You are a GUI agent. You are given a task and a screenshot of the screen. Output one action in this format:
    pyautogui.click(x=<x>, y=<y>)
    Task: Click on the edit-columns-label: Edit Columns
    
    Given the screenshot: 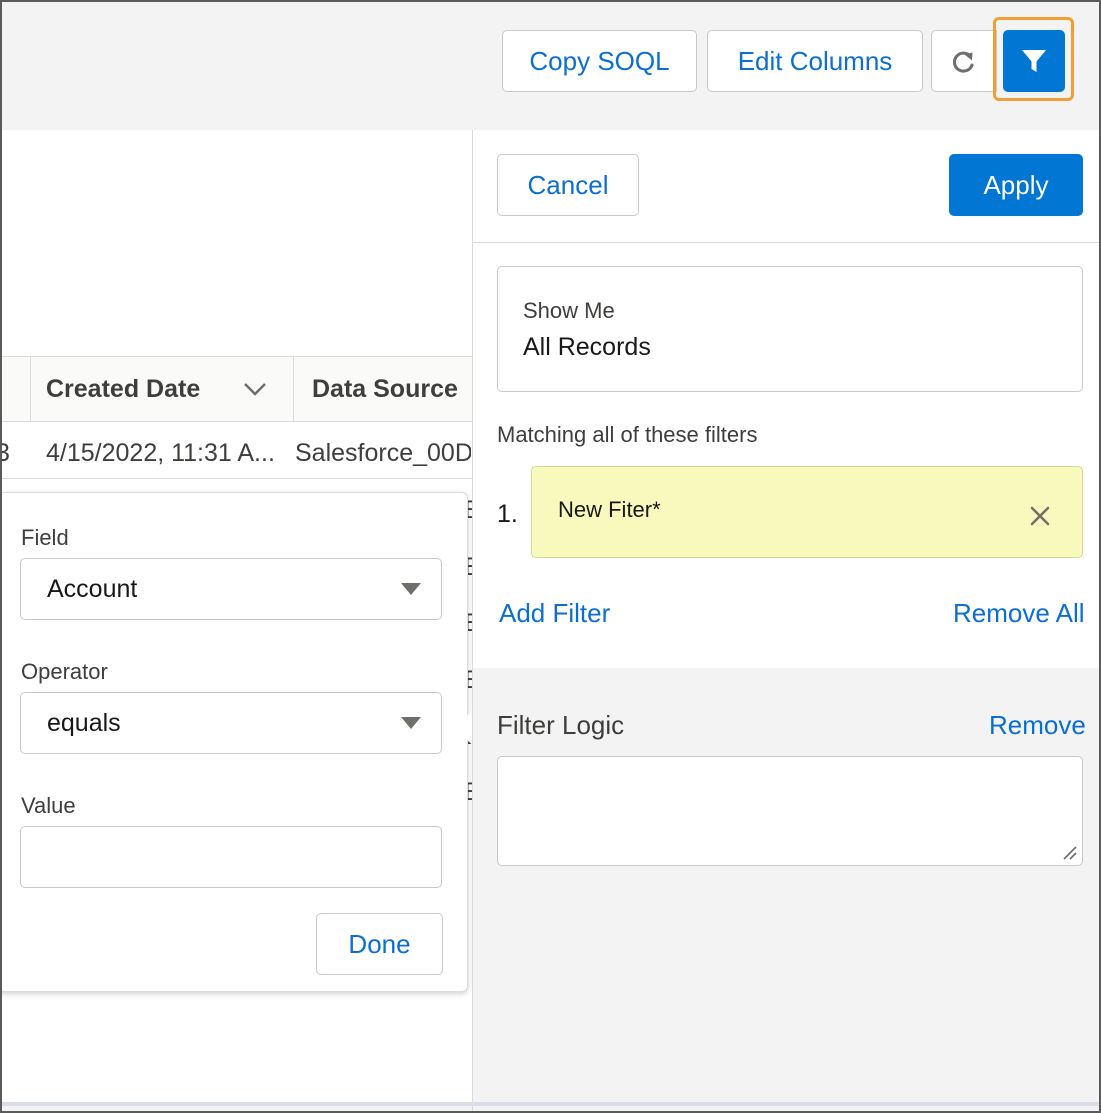 What is the action you would take?
    pyautogui.click(x=815, y=60)
    